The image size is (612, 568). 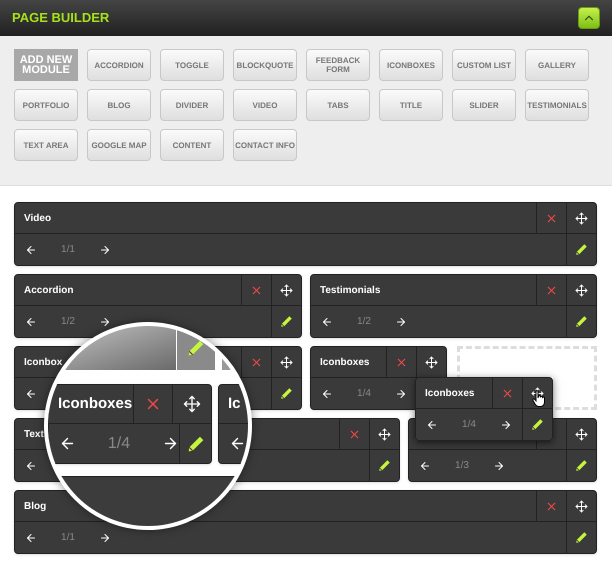 What do you see at coordinates (35, 507) in the screenshot?
I see `module-title: Blog` at bounding box center [35, 507].